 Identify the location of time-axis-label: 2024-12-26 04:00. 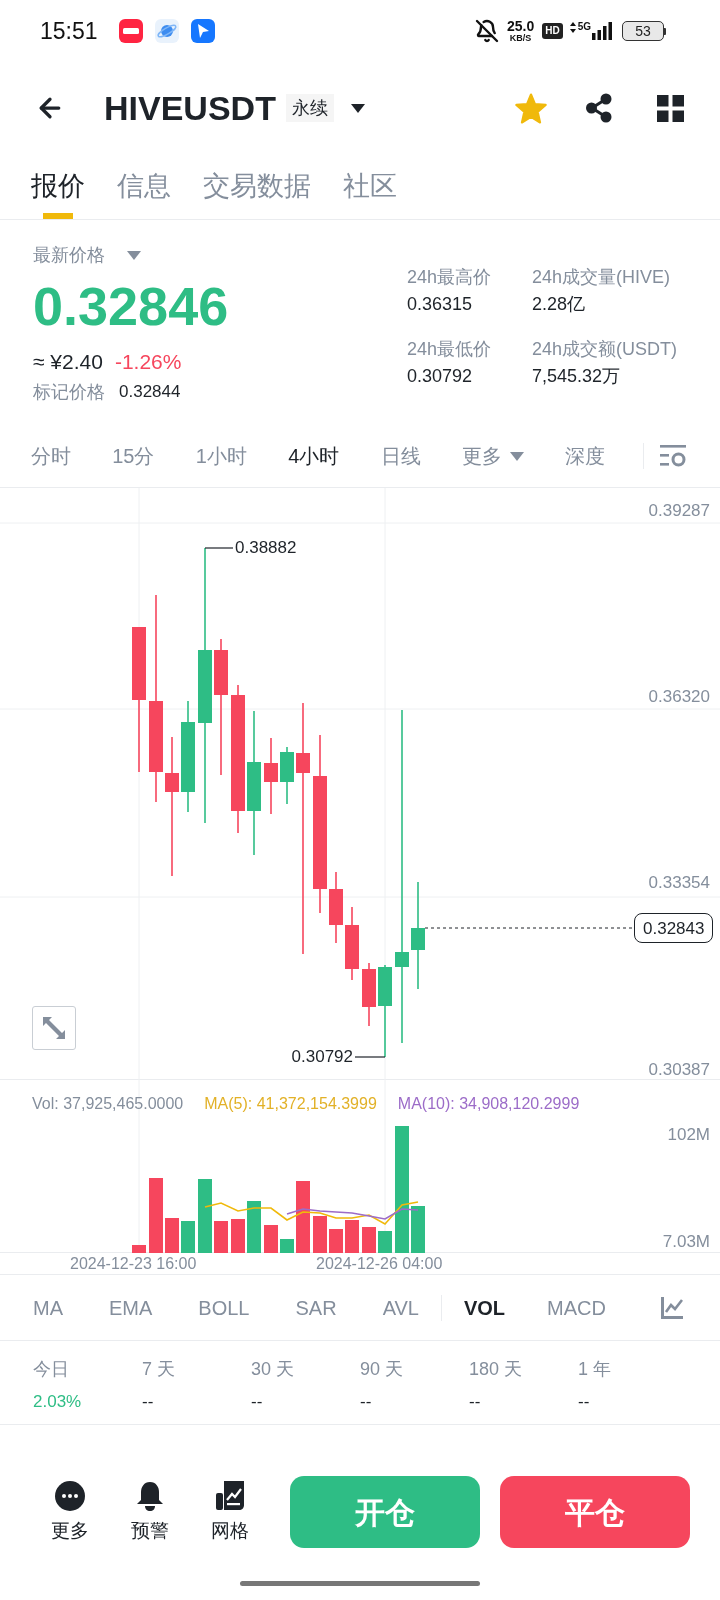
(379, 1264).